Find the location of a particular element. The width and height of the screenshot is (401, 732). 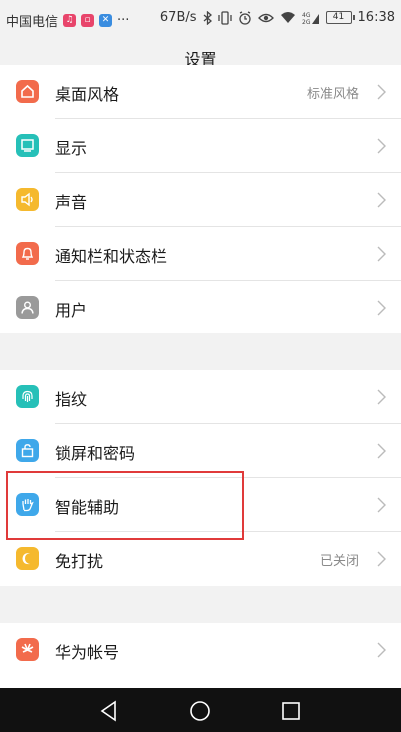

setting-row-fingerprint: 指纹 is located at coordinates (200, 397).